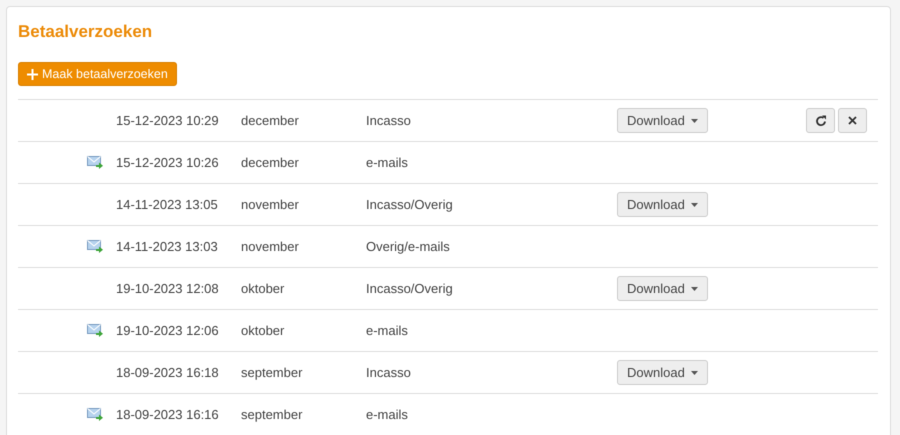 This screenshot has width=900, height=435. I want to click on date-cell-text: 19-10-2023 12:06, so click(168, 330).